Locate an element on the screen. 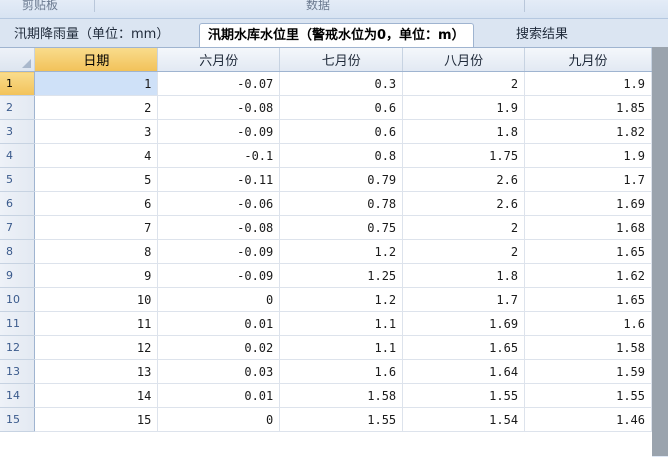 The width and height of the screenshot is (668, 457). table-cell: 0.79 is located at coordinates (341, 179).